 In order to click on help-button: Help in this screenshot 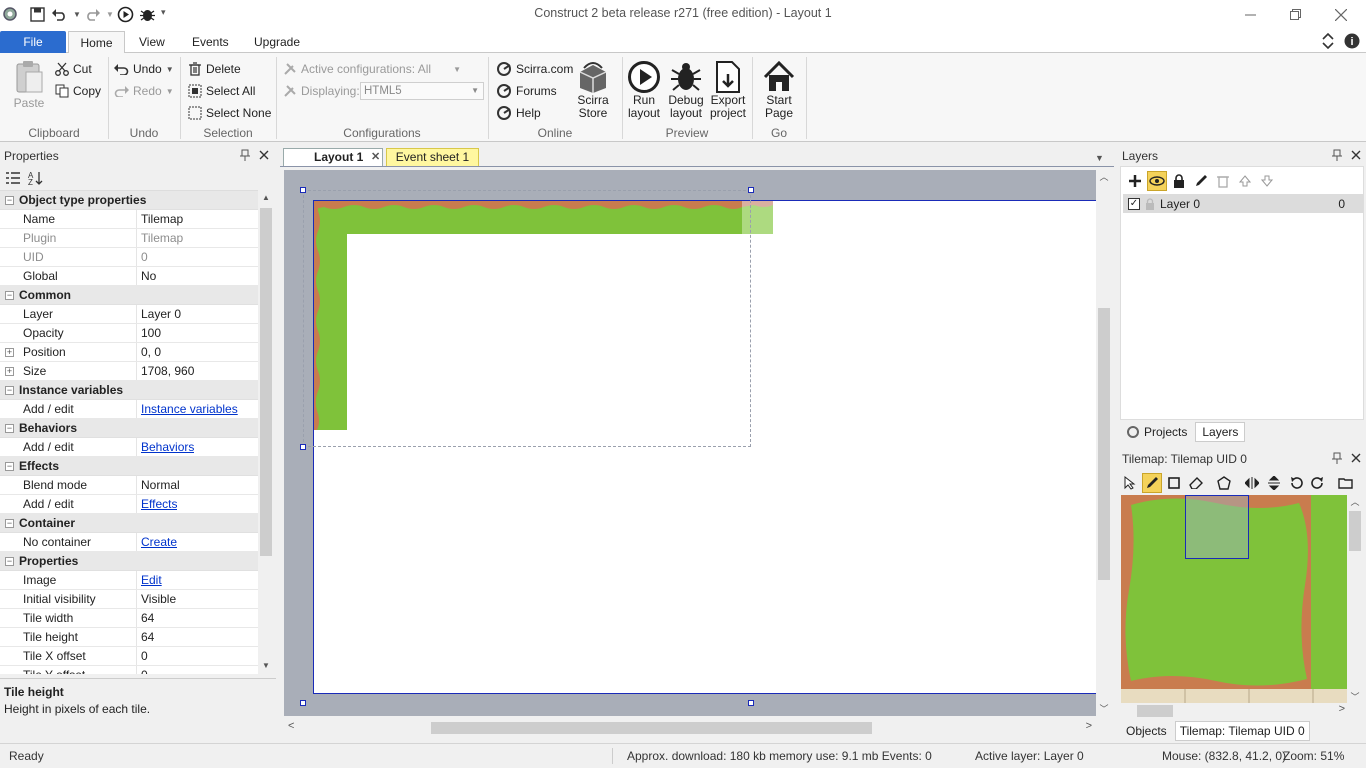, I will do `click(518, 113)`.